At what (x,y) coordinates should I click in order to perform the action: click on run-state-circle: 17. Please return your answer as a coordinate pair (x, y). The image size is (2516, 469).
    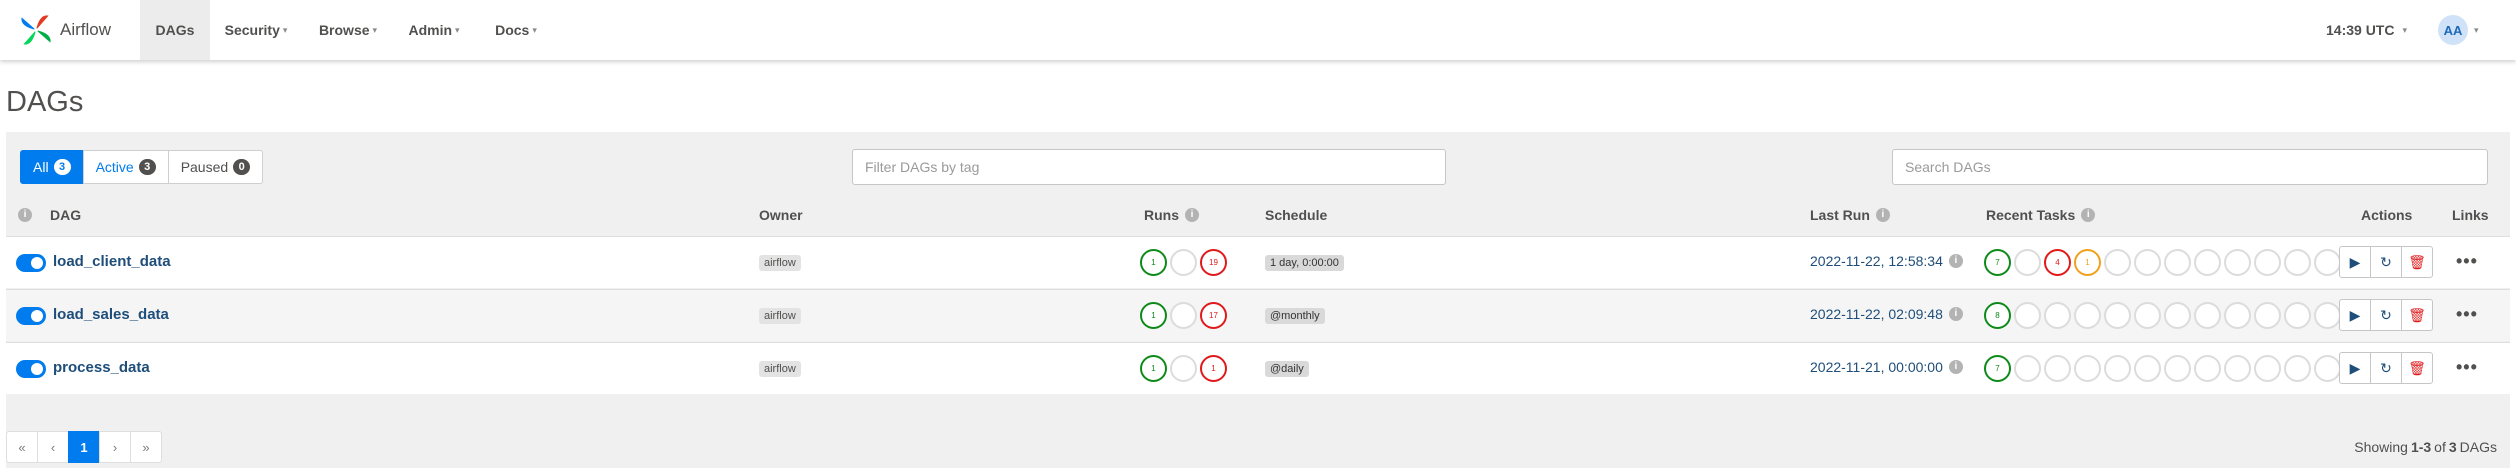
    Looking at the image, I should click on (1213, 315).